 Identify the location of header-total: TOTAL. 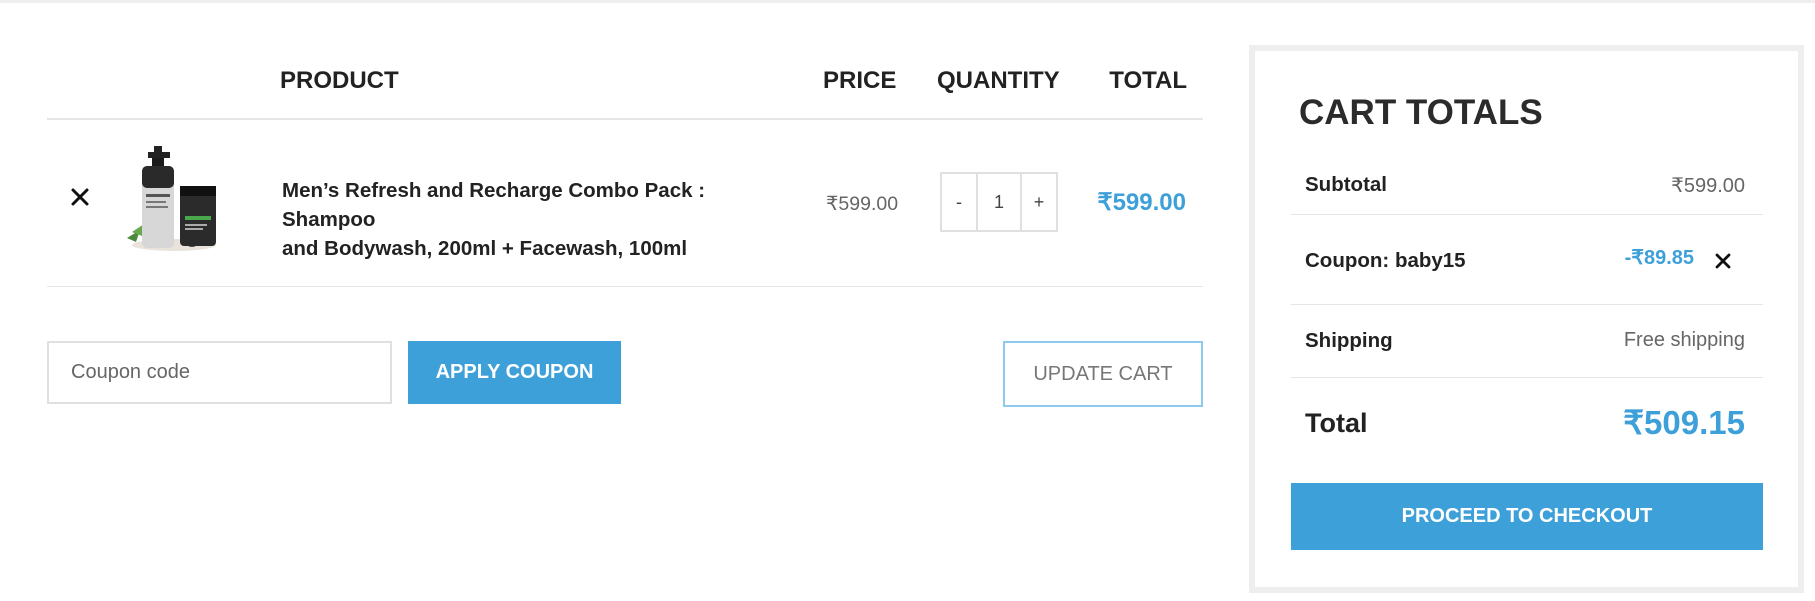
(1148, 80).